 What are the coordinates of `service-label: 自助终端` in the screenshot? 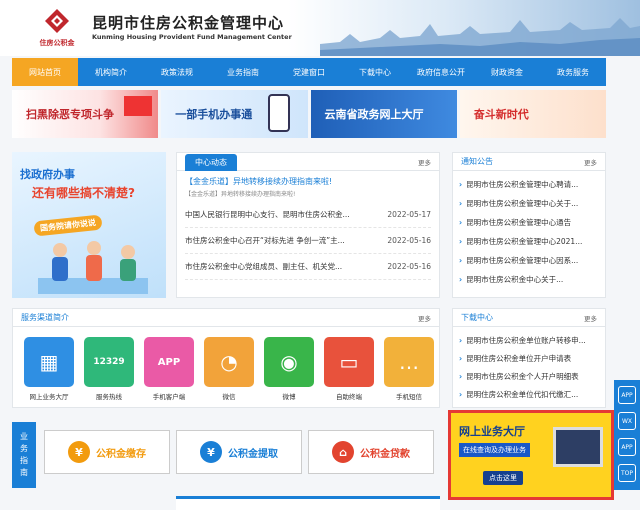 It's located at (349, 397).